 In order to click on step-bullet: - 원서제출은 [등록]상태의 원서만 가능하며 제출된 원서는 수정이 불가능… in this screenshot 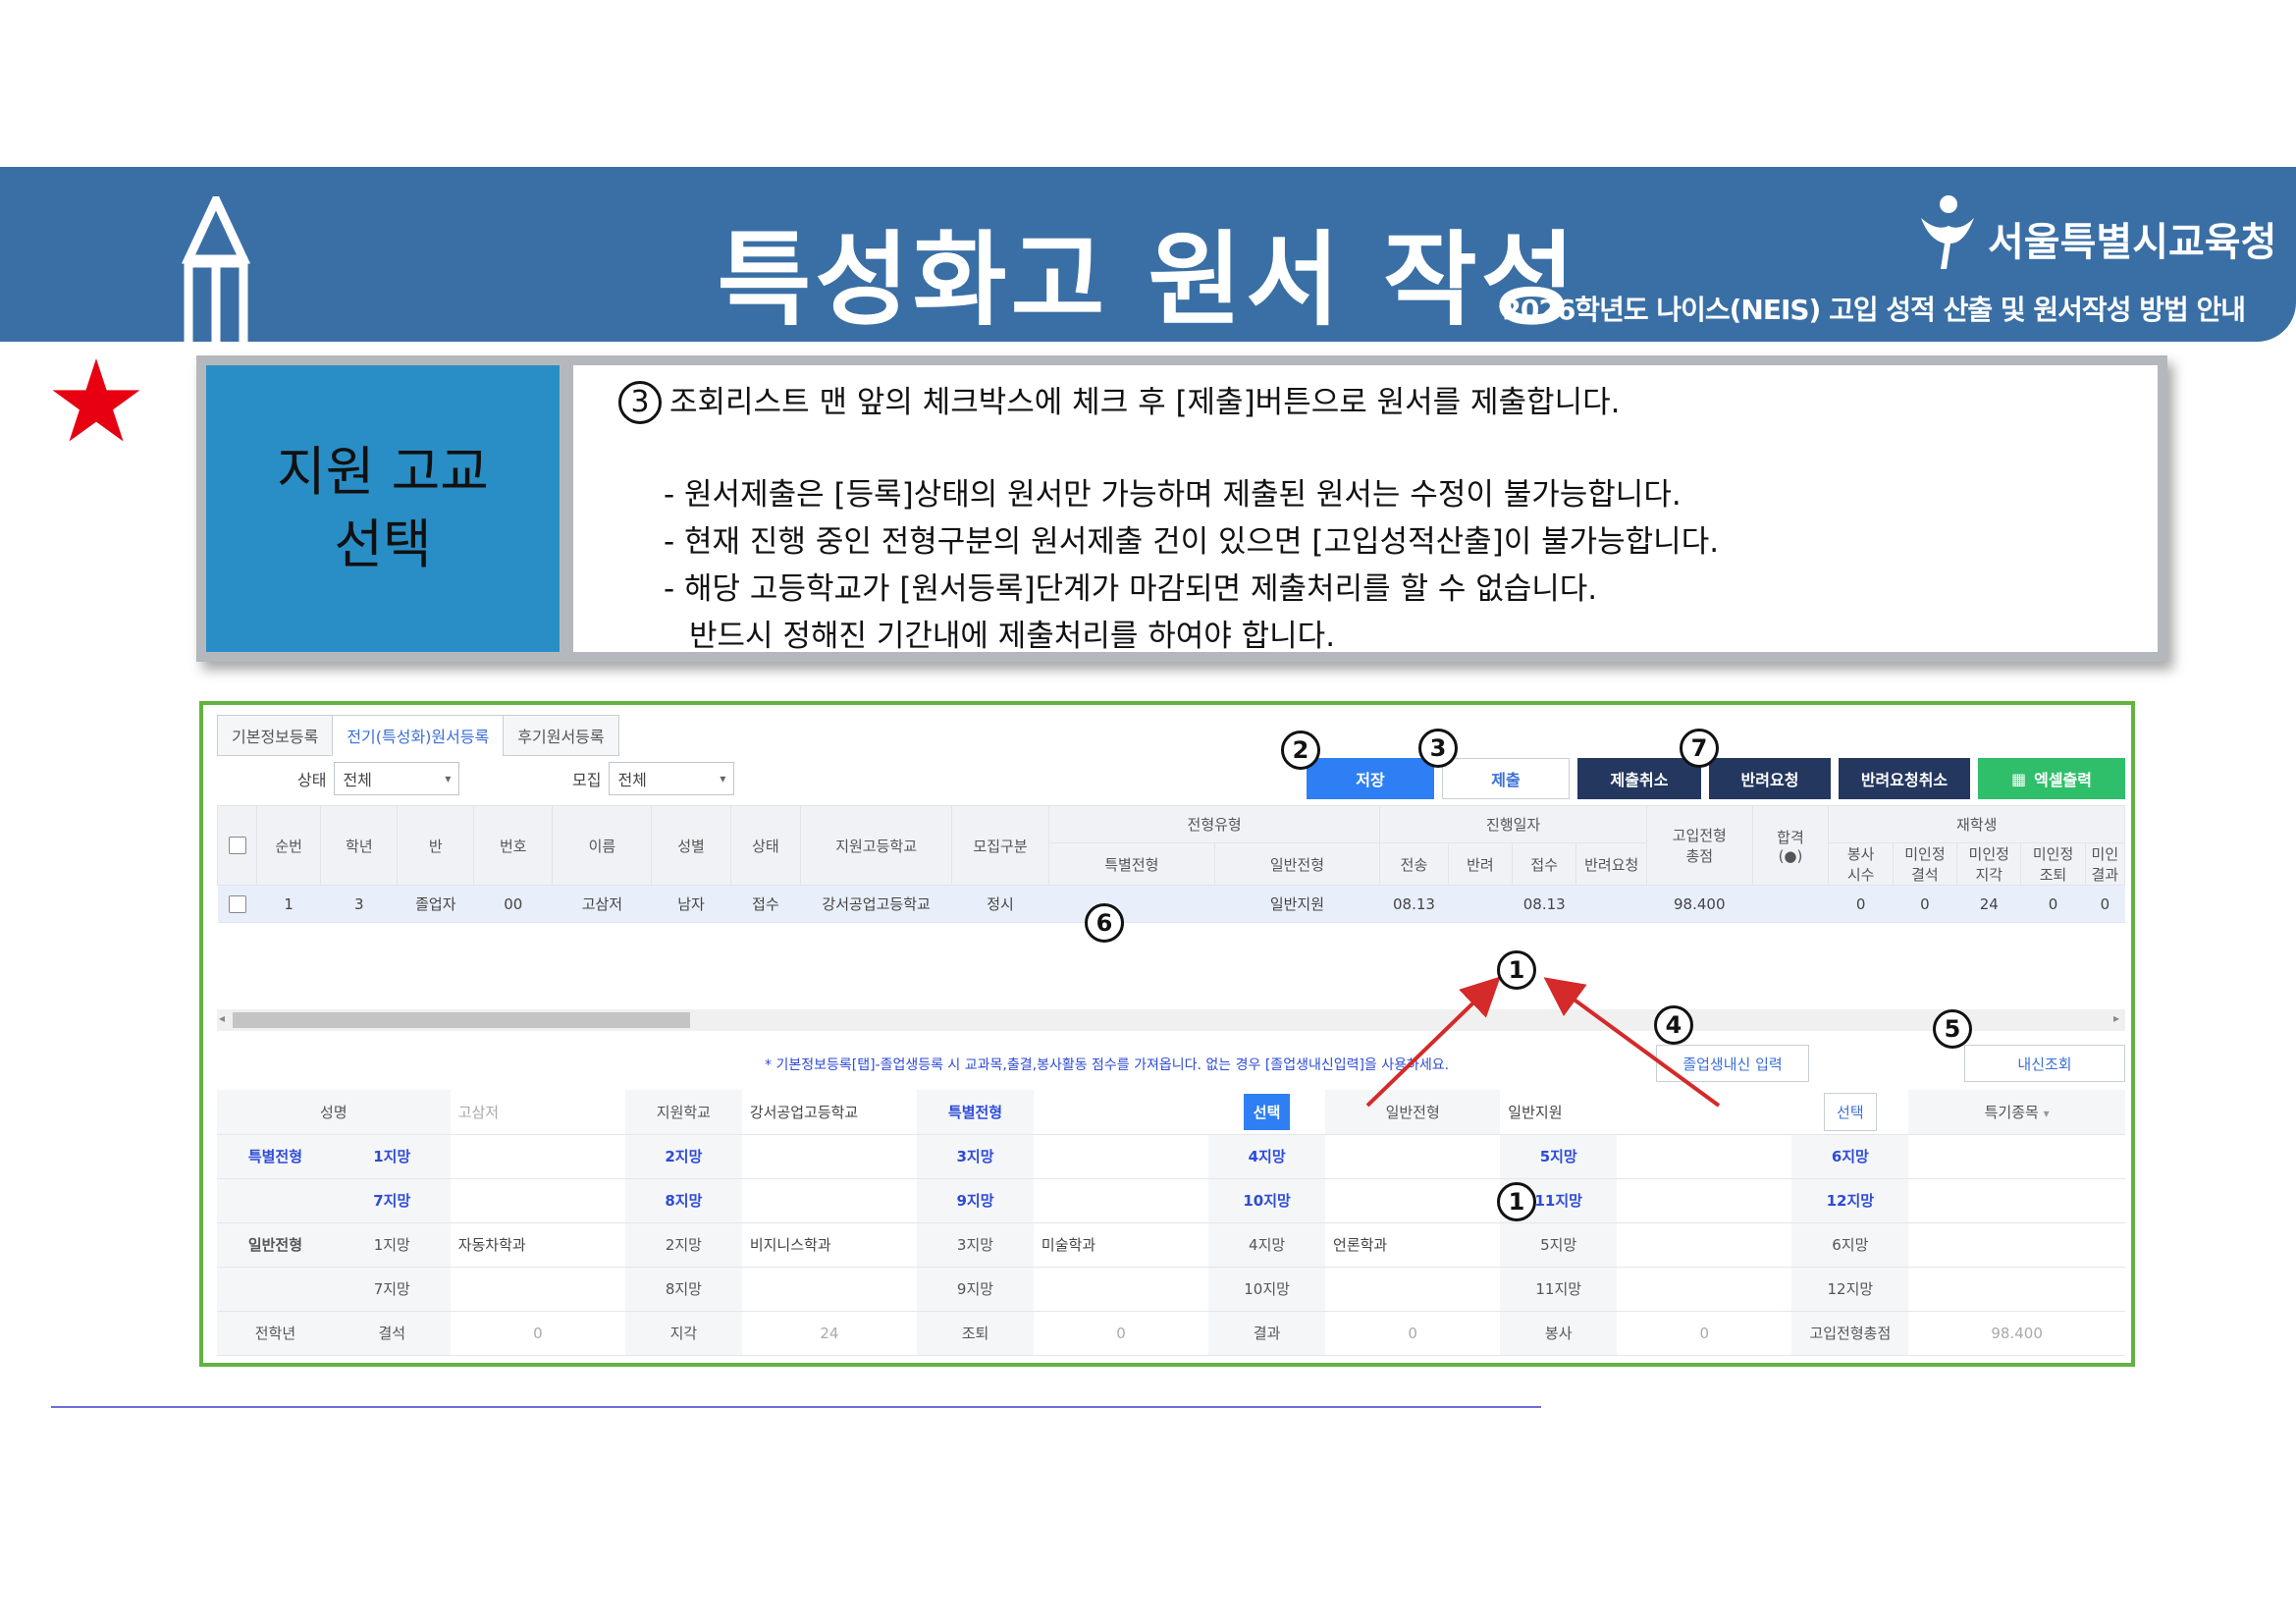, I will do `click(1173, 495)`.